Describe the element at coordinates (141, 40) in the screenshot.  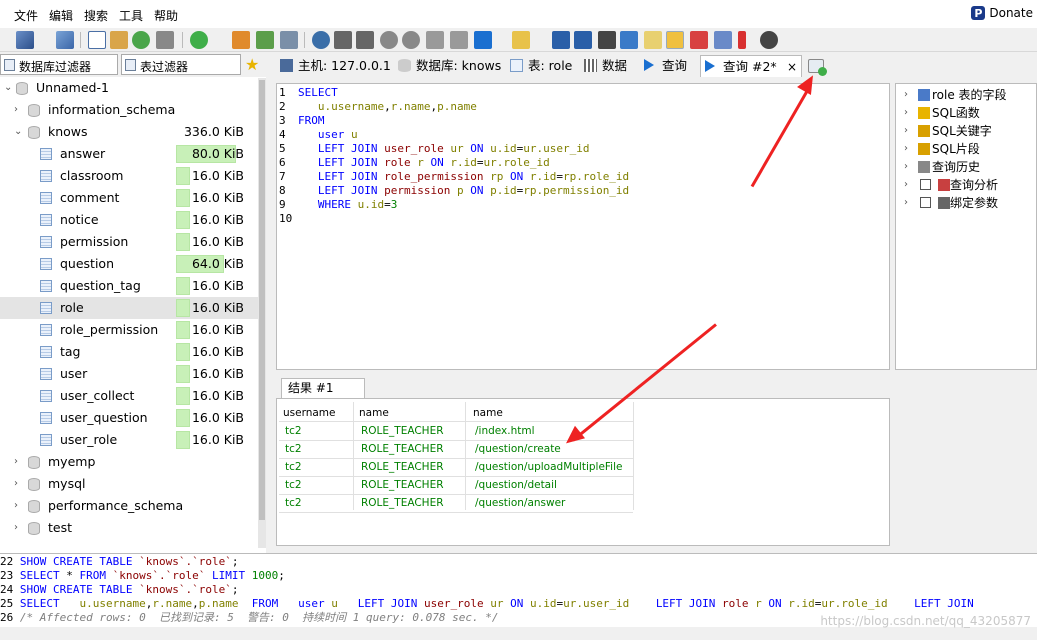
I see `undo-icon` at that location.